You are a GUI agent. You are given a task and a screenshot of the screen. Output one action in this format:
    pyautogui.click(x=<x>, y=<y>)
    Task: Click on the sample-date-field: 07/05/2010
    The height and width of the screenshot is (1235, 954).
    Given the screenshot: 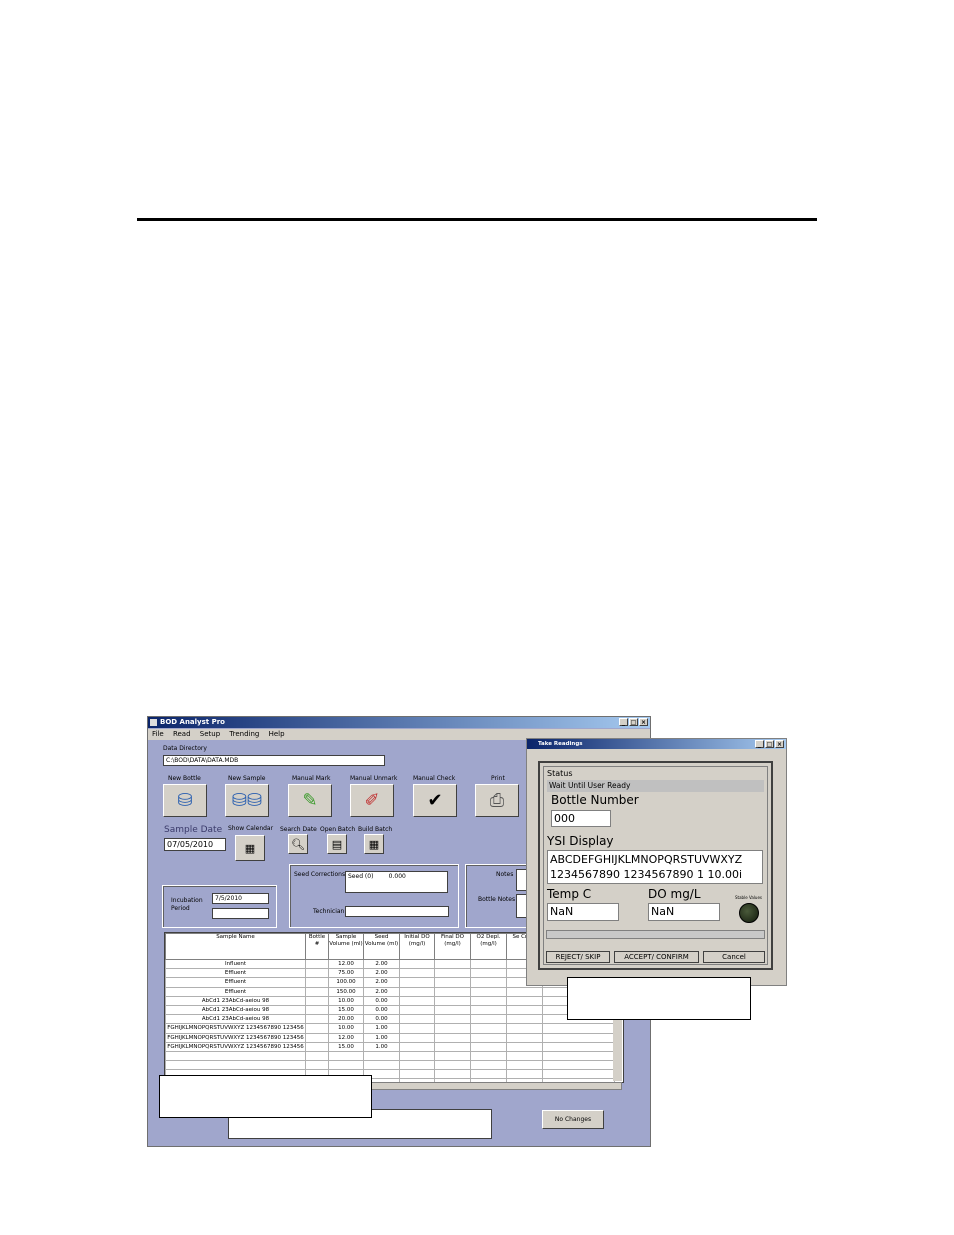 What is the action you would take?
    pyautogui.click(x=195, y=844)
    